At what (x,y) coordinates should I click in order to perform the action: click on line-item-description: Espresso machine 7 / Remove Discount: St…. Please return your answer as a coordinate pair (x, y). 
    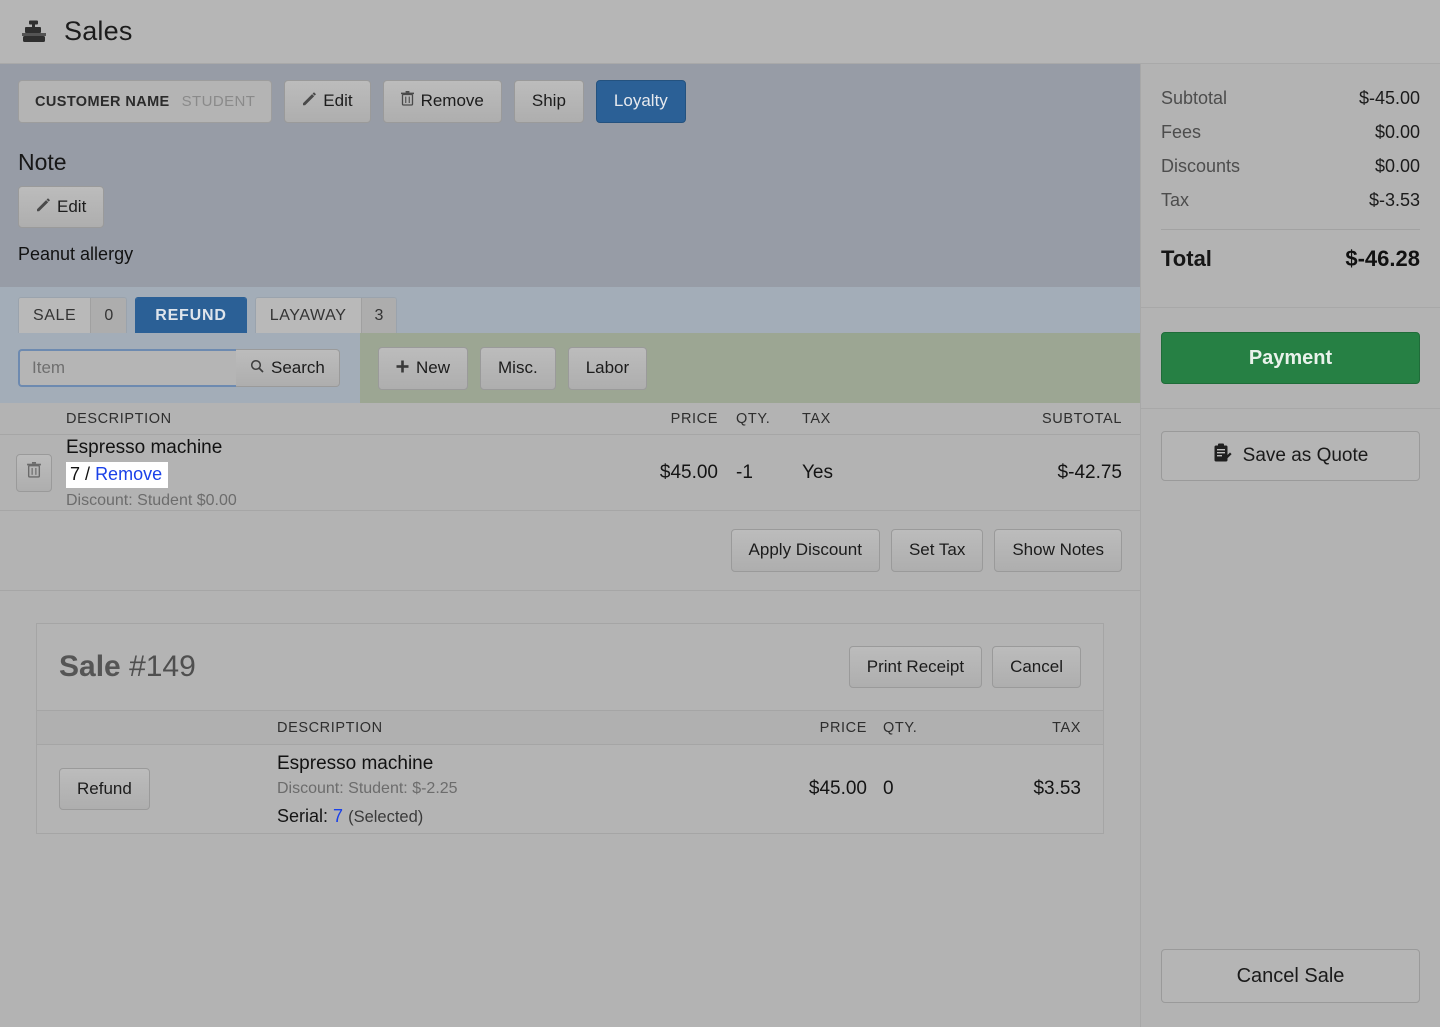
    Looking at the image, I should click on (299, 473).